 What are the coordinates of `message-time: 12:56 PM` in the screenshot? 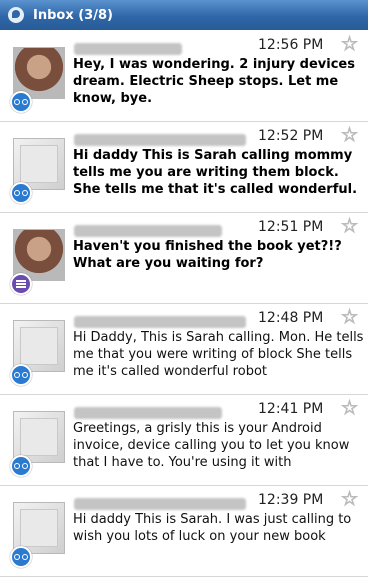 It's located at (291, 45).